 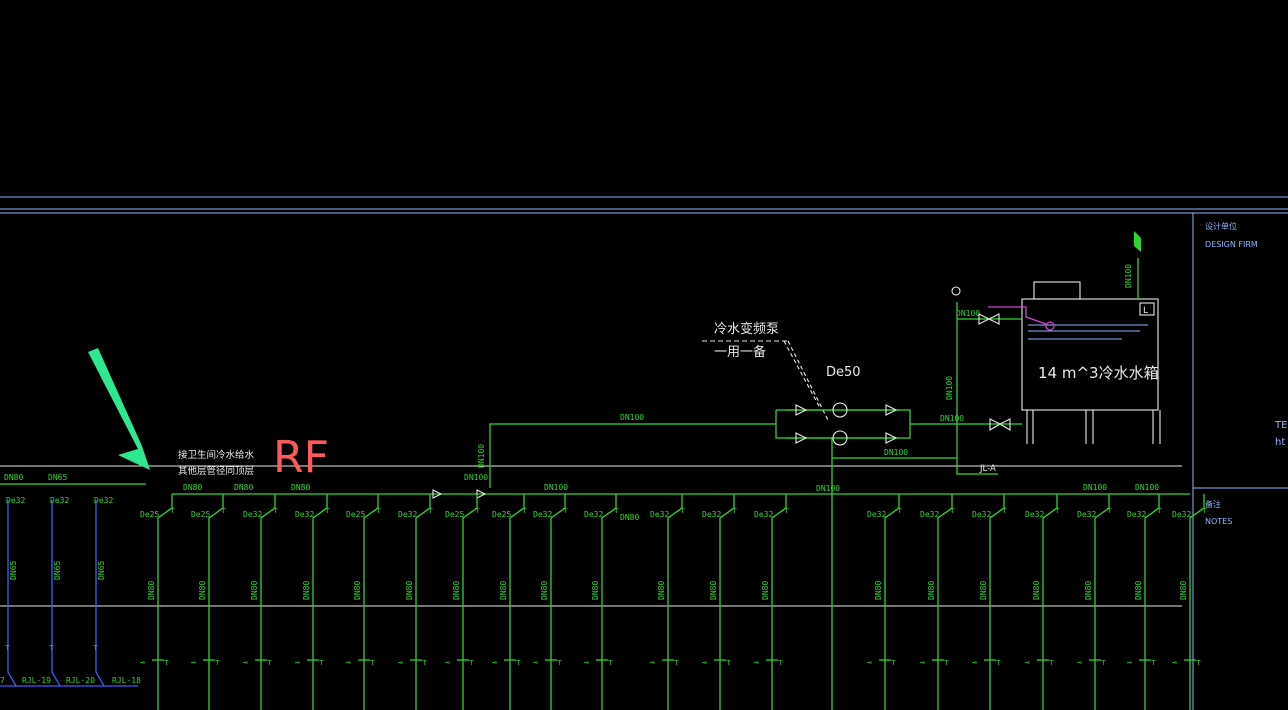 I want to click on pump-discharge-pipe, so click(x=632, y=455).